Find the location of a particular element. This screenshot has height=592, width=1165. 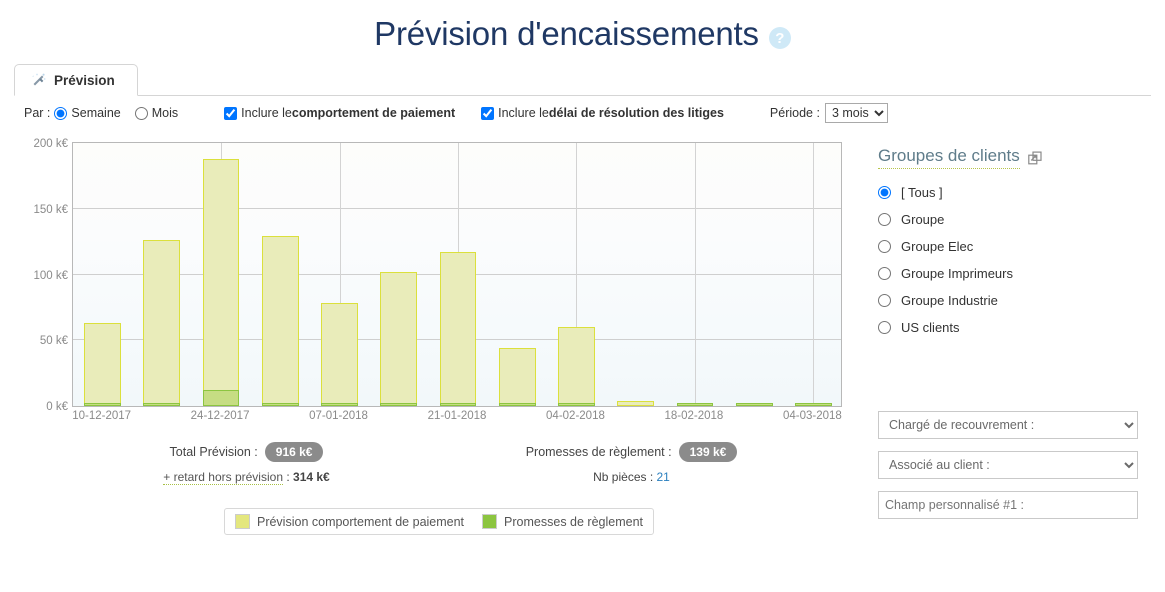

sidebar-group-item: Groupe is located at coordinates (1015, 219).